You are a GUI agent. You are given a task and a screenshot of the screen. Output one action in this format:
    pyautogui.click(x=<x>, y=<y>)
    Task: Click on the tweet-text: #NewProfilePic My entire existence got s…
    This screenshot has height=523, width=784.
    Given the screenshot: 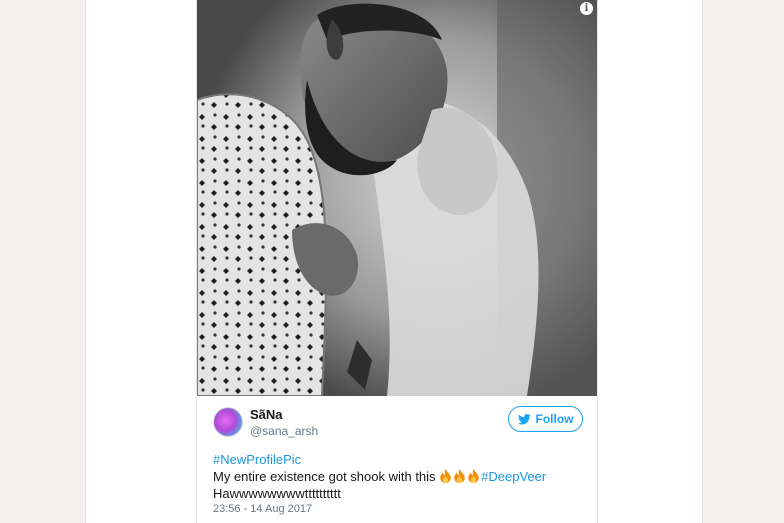 What is the action you would take?
    pyautogui.click(x=398, y=476)
    